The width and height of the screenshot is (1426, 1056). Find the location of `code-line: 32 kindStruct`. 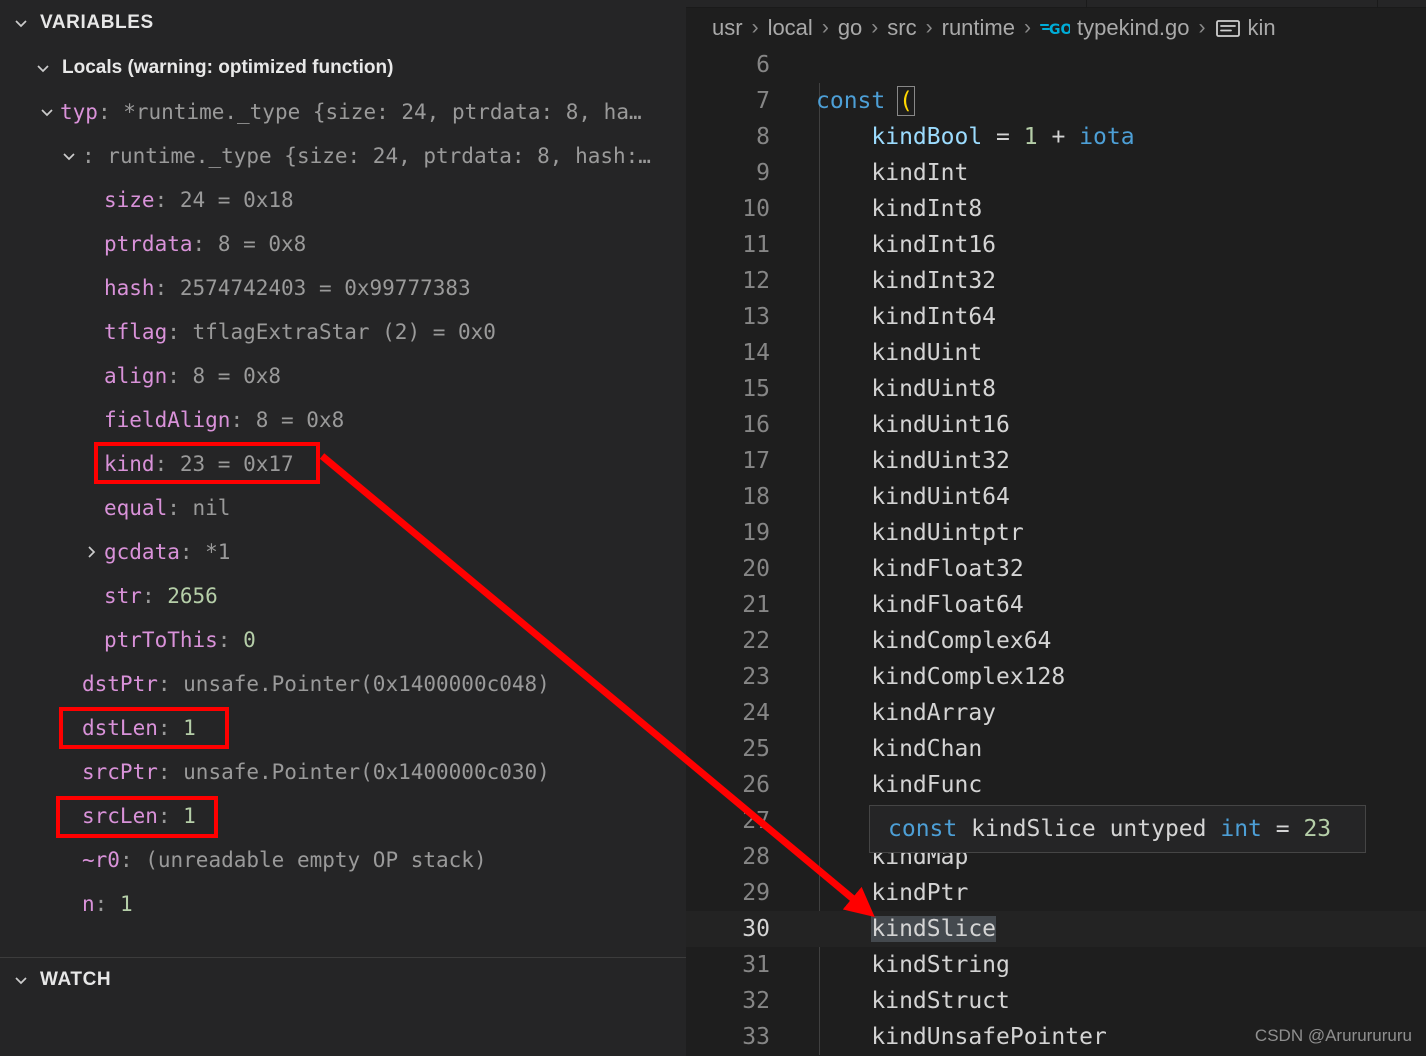

code-line: 32 kindStruct is located at coordinates (1056, 1001).